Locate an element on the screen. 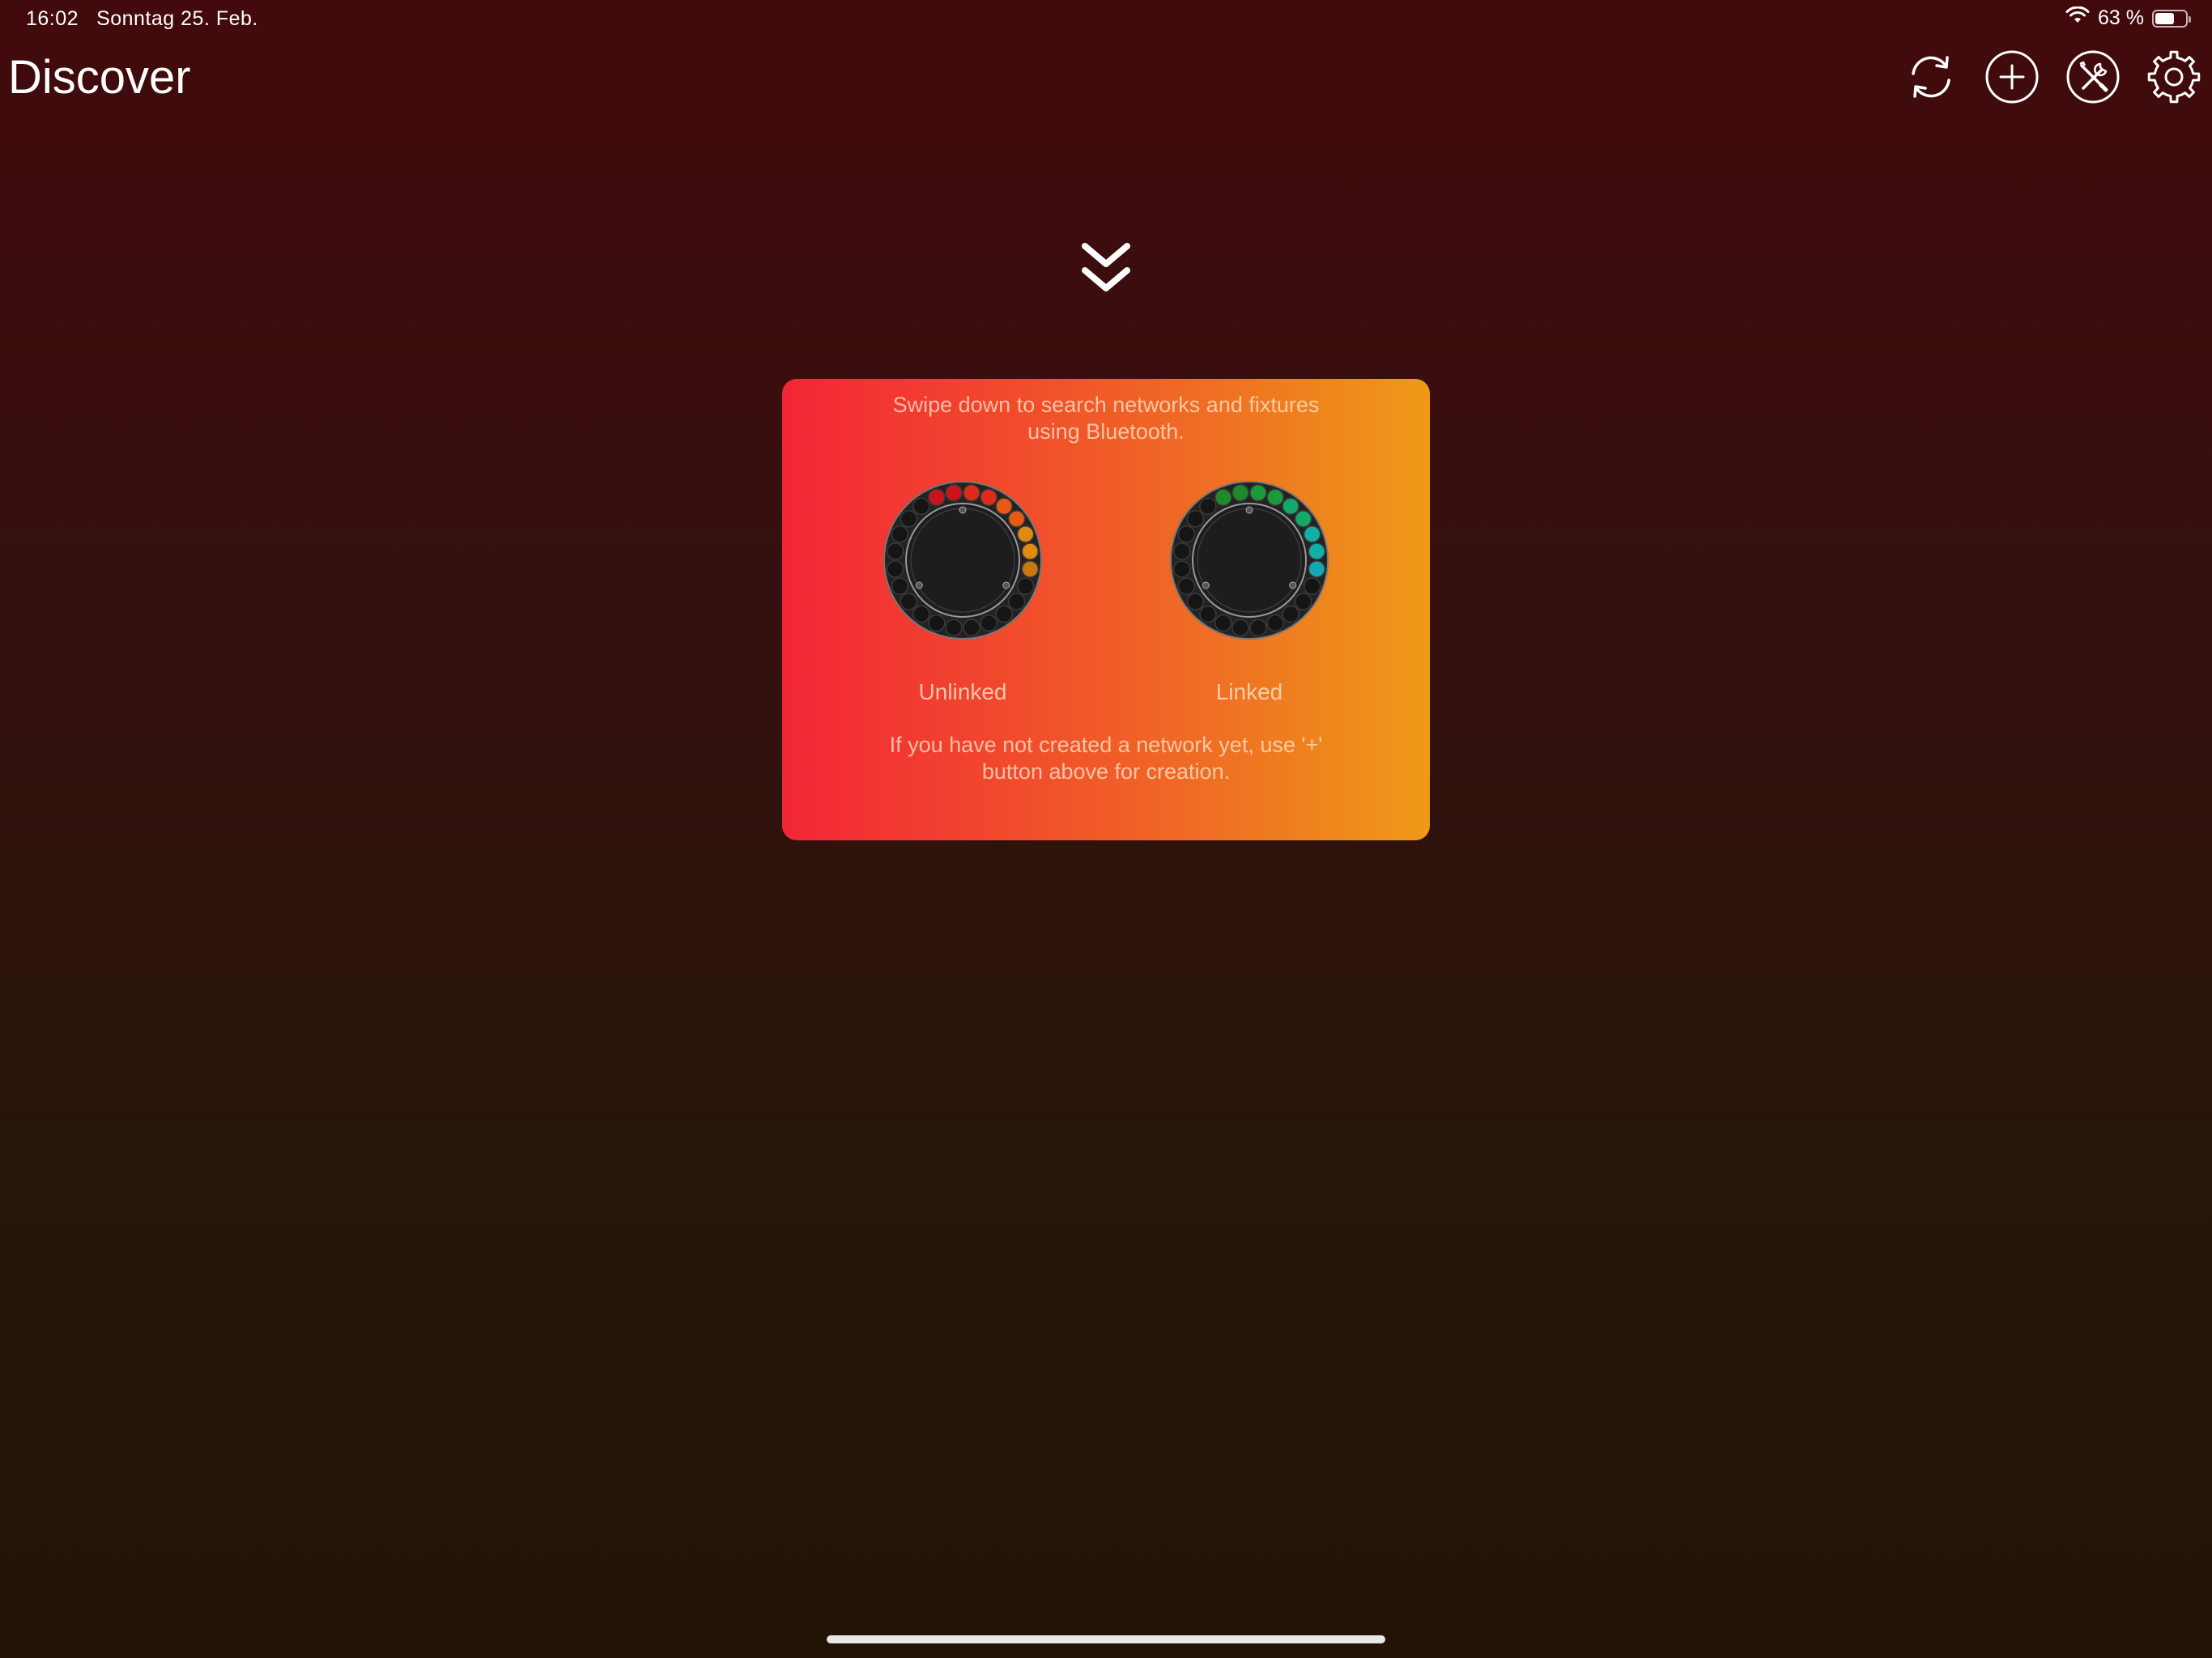 The image size is (2212, 1658). status-time: 16:02 is located at coordinates (53, 18).